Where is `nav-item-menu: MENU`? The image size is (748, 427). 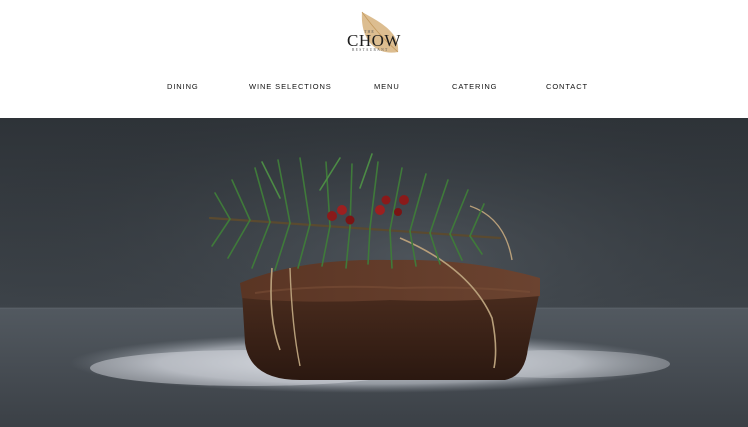 nav-item-menu: MENU is located at coordinates (387, 86).